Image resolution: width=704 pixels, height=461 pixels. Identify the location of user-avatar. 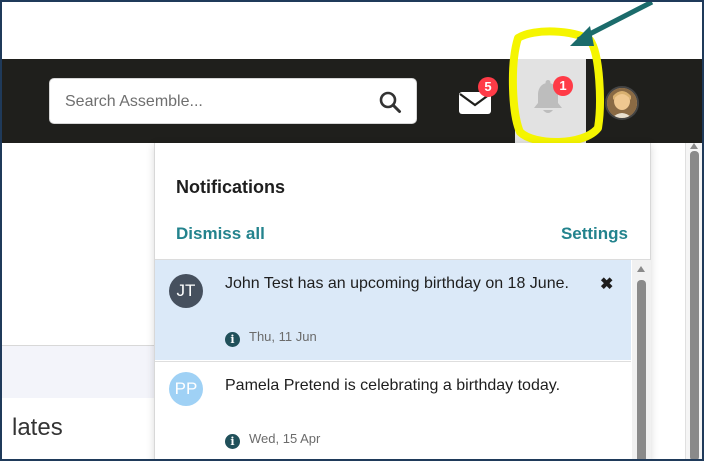
(622, 103).